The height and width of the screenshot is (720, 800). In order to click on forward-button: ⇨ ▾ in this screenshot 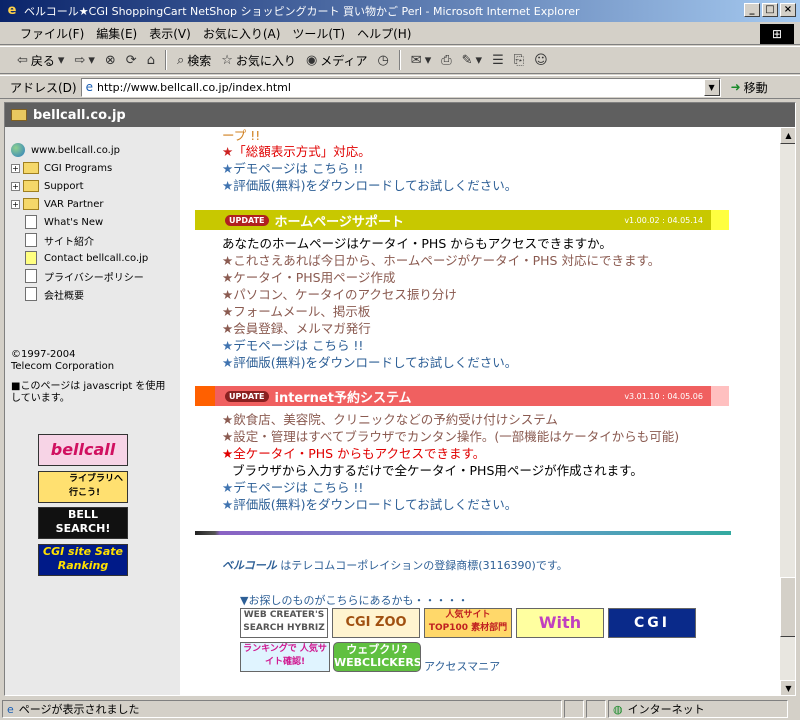, I will do `click(84, 60)`.